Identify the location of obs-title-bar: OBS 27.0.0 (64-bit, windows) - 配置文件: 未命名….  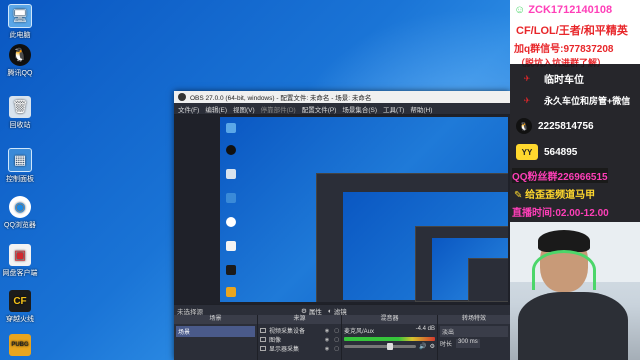
(342, 97).